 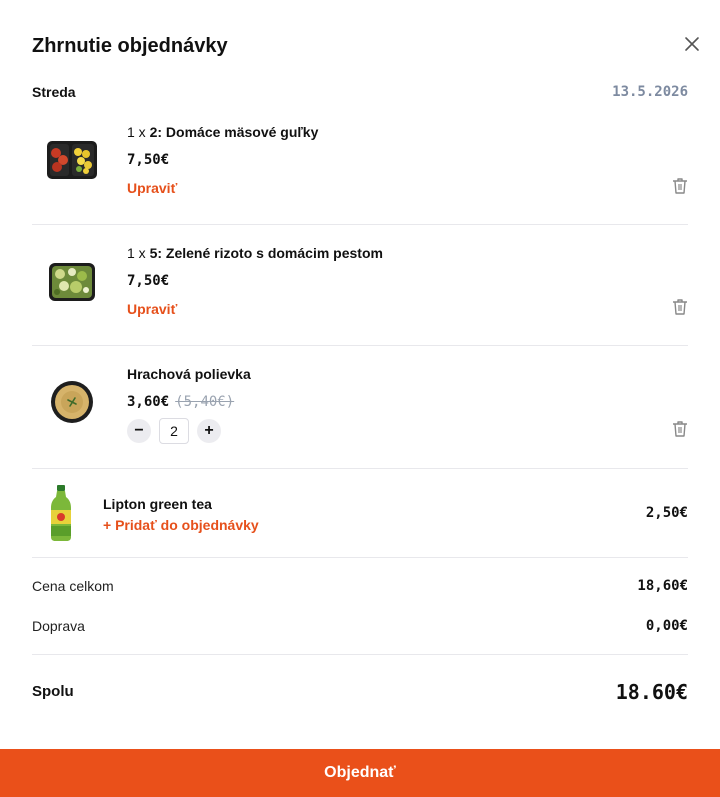 I want to click on item-price: 3,60€ (5,40€), so click(x=180, y=402).